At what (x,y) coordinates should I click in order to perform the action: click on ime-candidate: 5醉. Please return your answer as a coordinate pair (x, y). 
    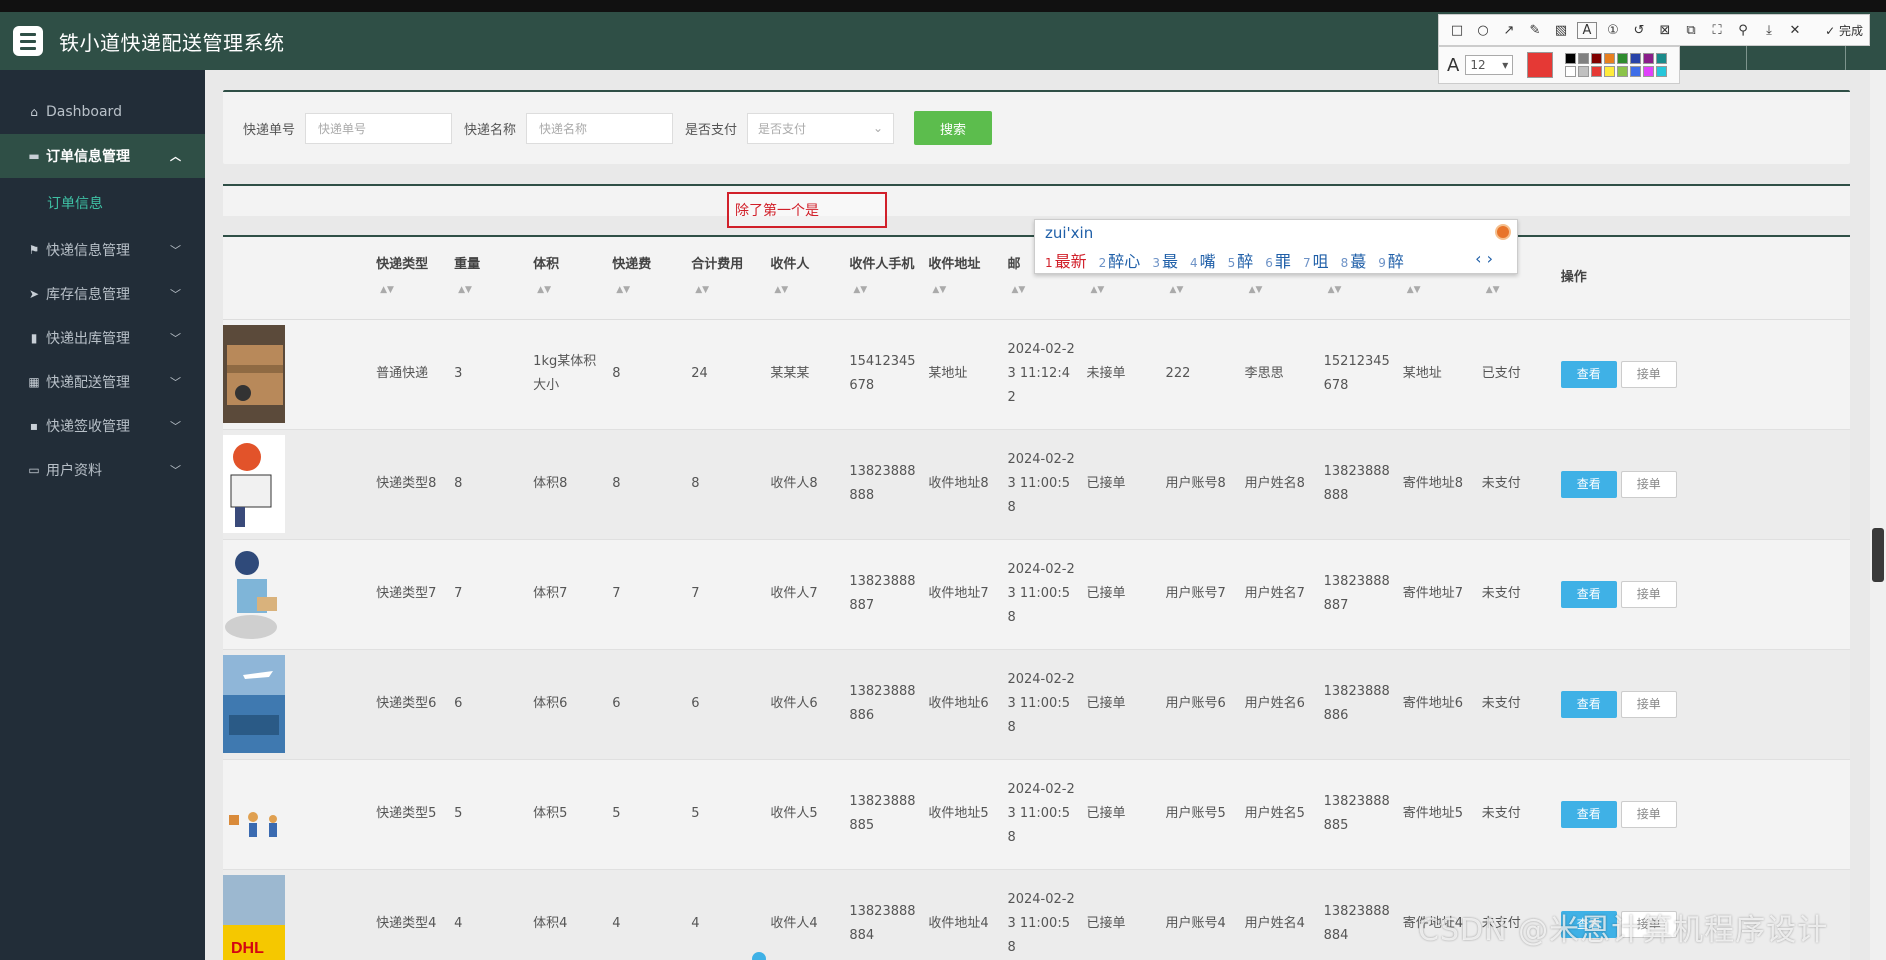
    Looking at the image, I should click on (1241, 260).